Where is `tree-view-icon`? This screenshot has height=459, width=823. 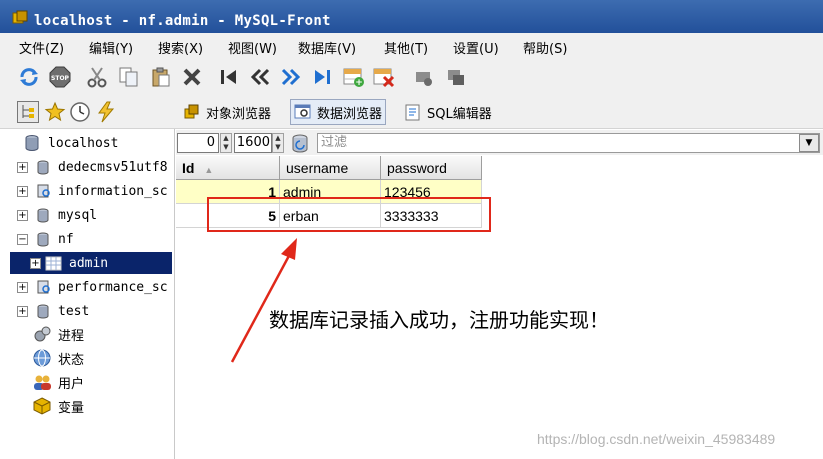
tree-view-icon is located at coordinates (28, 111).